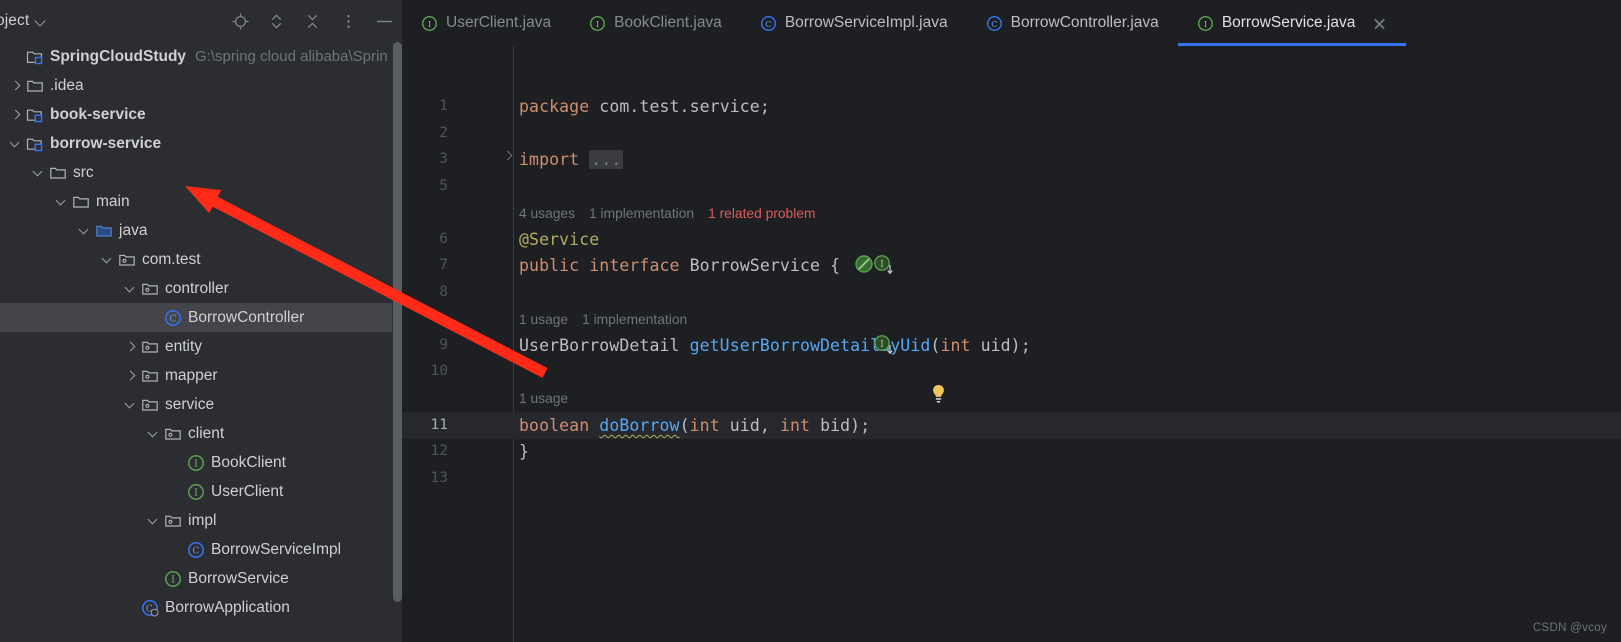 Image resolution: width=1621 pixels, height=642 pixels. I want to click on tree-row-com-test: com.test, so click(201, 259).